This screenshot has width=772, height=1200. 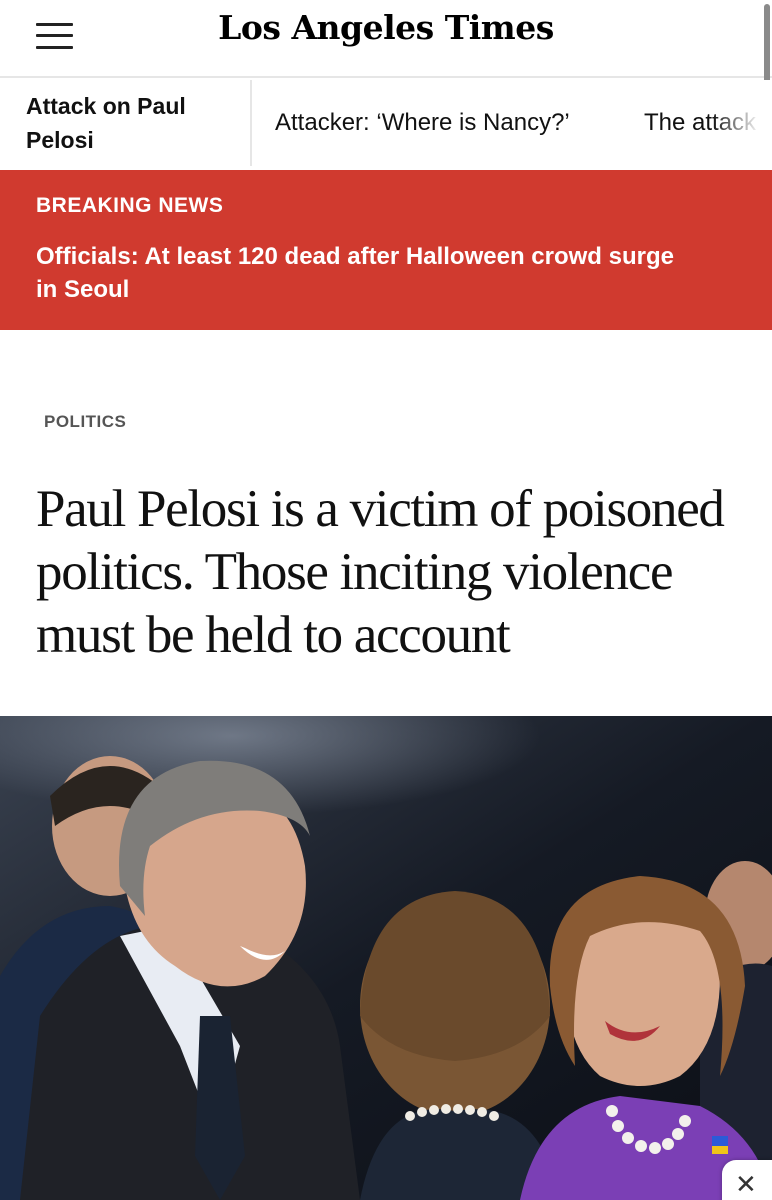 I want to click on section-label: POLITICS, so click(x=85, y=422).